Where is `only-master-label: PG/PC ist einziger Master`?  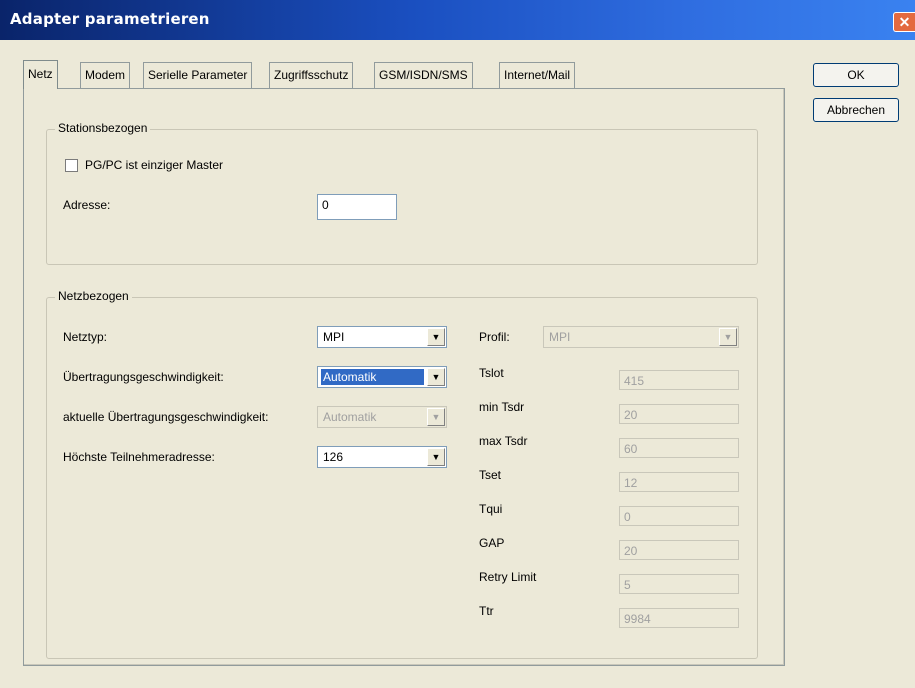
only-master-label: PG/PC ist einziger Master is located at coordinates (154, 165).